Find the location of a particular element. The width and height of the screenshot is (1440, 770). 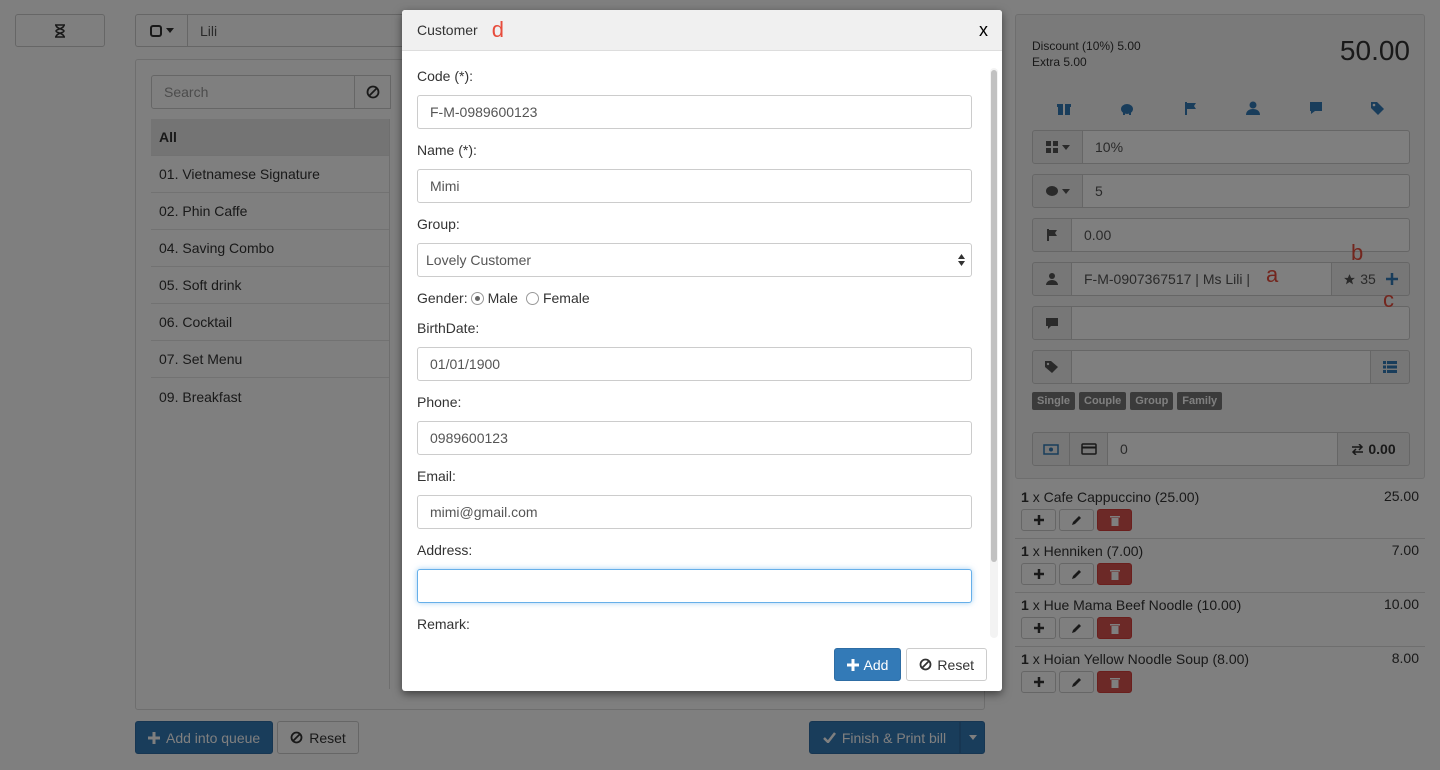

name-label: Name (*): is located at coordinates (447, 150).